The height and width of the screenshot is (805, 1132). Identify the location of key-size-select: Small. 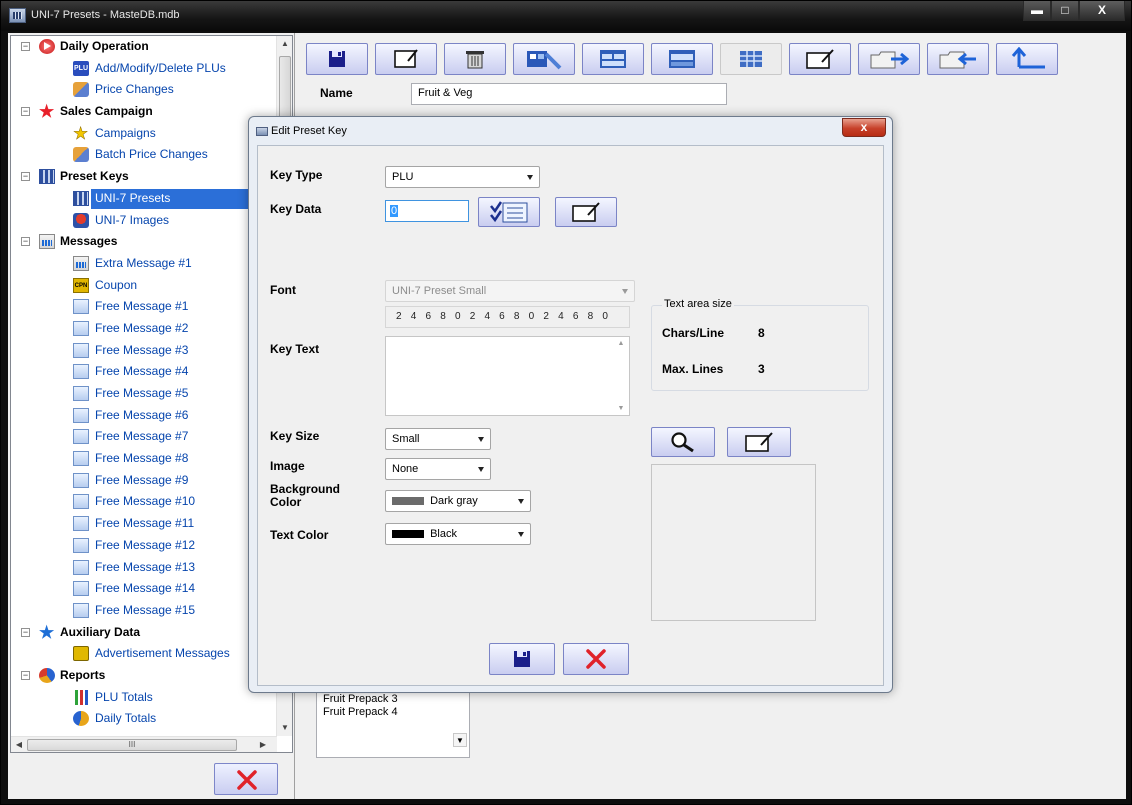
(438, 439).